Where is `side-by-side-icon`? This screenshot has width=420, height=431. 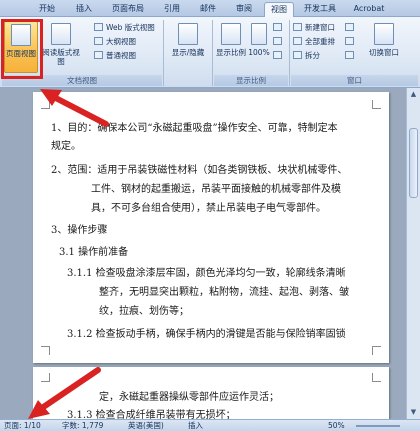 side-by-side-icon is located at coordinates (349, 27).